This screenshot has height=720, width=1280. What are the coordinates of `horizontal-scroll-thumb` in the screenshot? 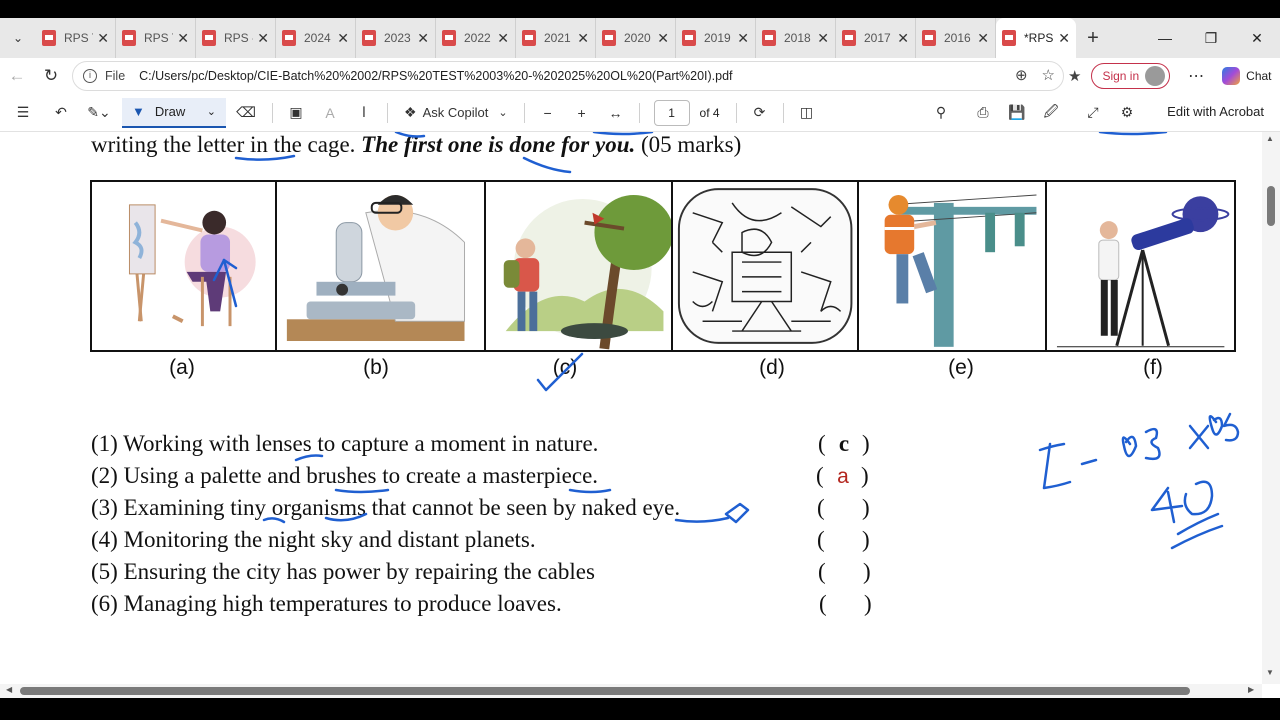 It's located at (605, 691).